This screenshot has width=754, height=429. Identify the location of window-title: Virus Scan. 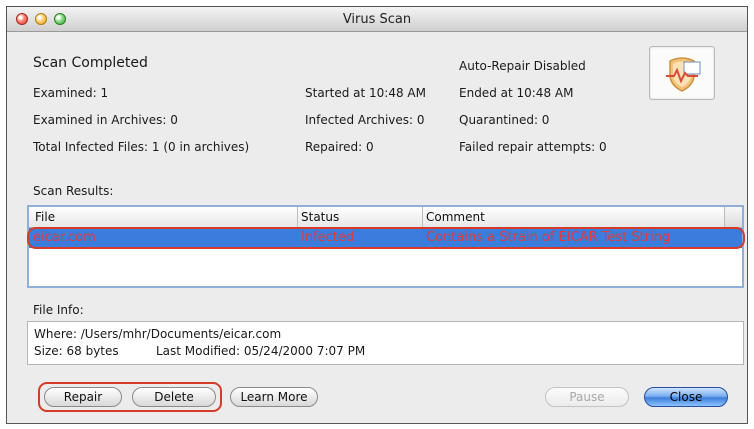
(377, 19).